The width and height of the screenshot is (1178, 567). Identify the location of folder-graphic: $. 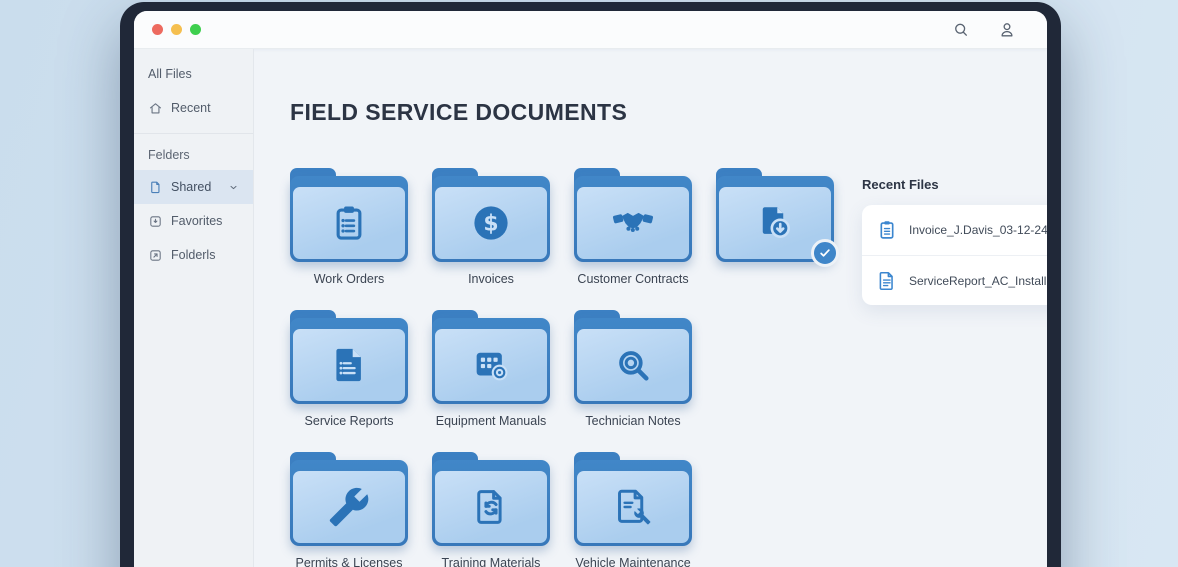
(491, 215).